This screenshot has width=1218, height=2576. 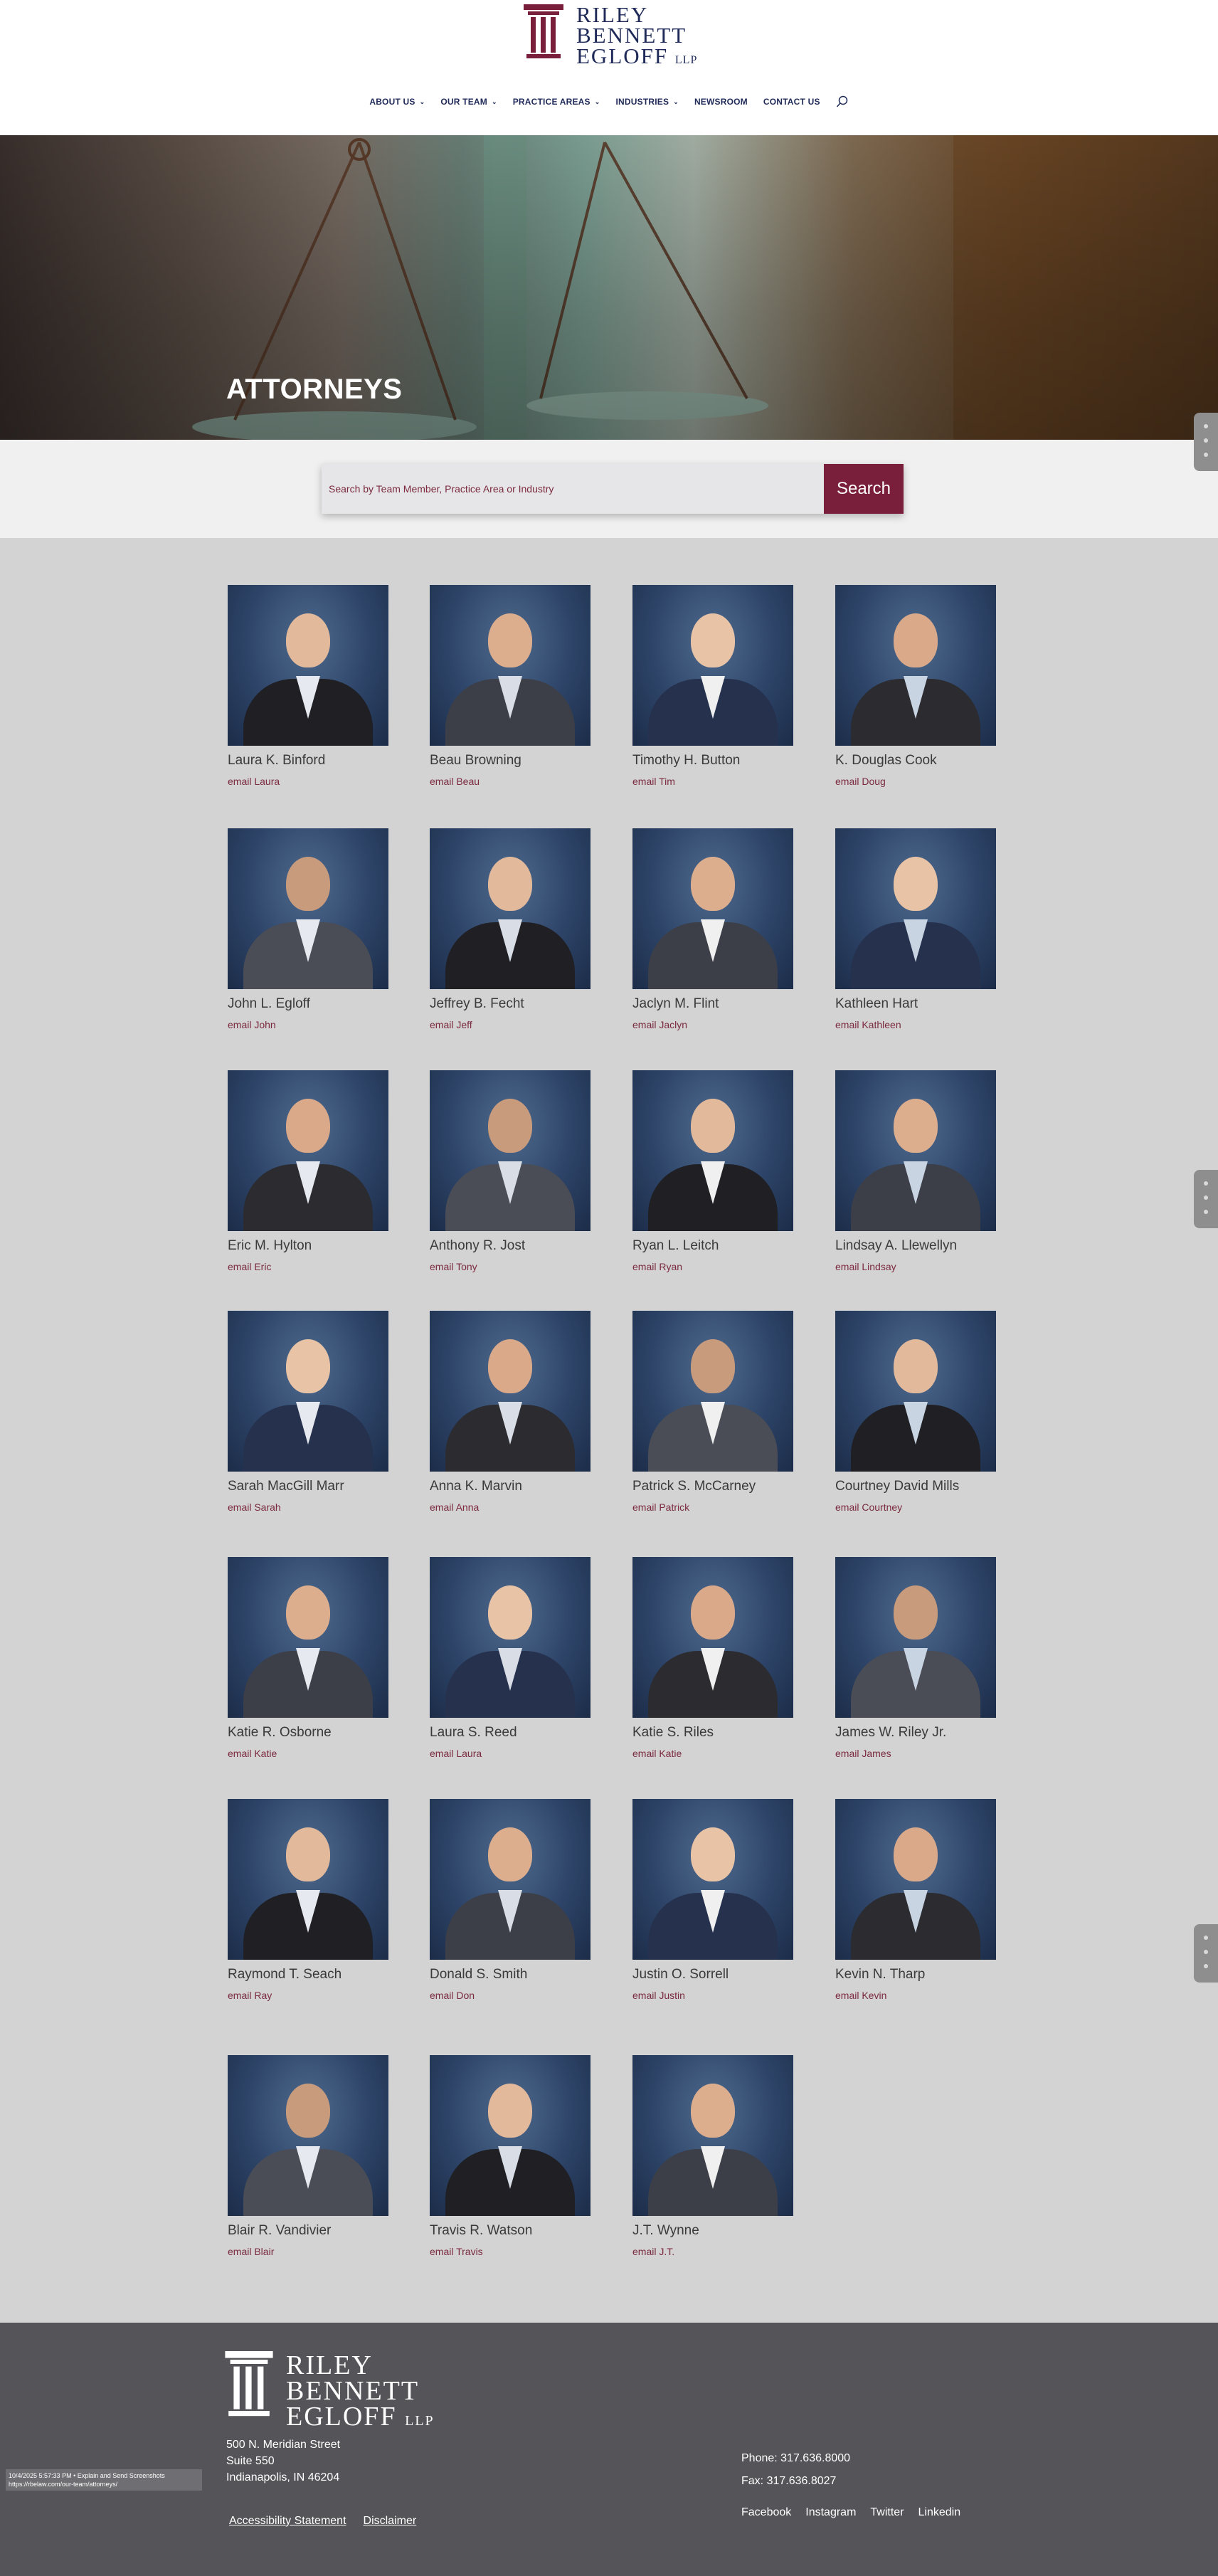 I want to click on attorney-card: Laura S. Reed email Laura, so click(x=515, y=1664).